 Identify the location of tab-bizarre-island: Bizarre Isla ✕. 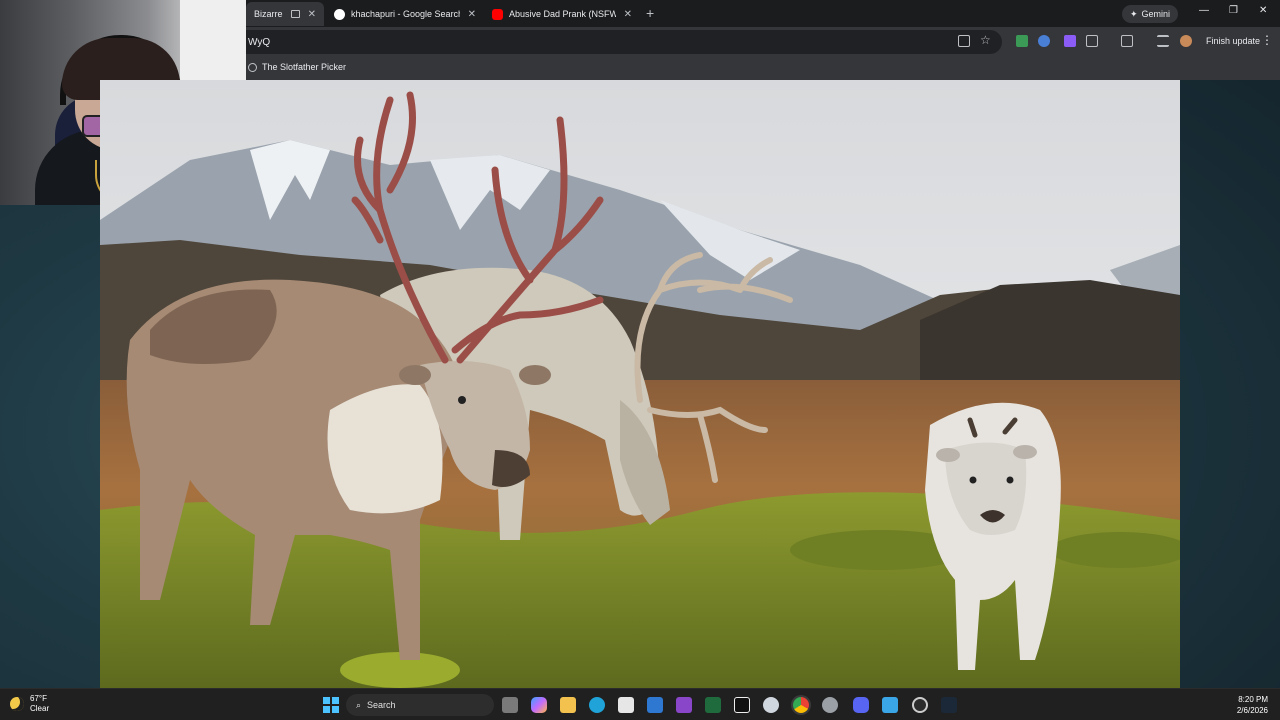
(285, 14).